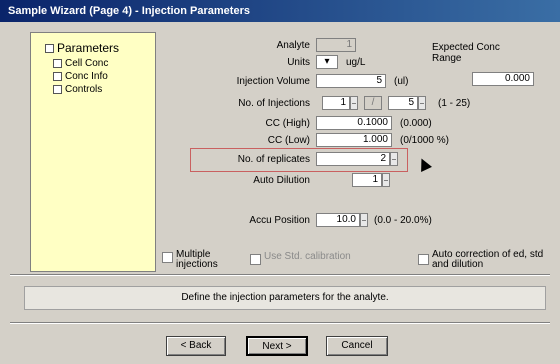  I want to click on cc-high-label: CC (High), so click(287, 123).